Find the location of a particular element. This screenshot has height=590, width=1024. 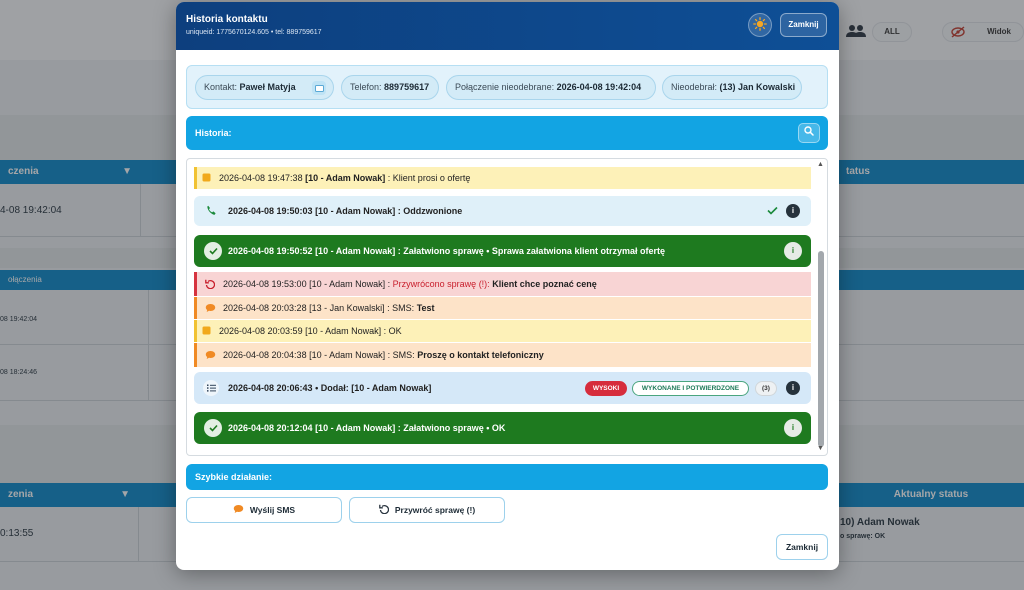

restore-case-label: Przywróć sprawę (!) is located at coordinates (435, 510).